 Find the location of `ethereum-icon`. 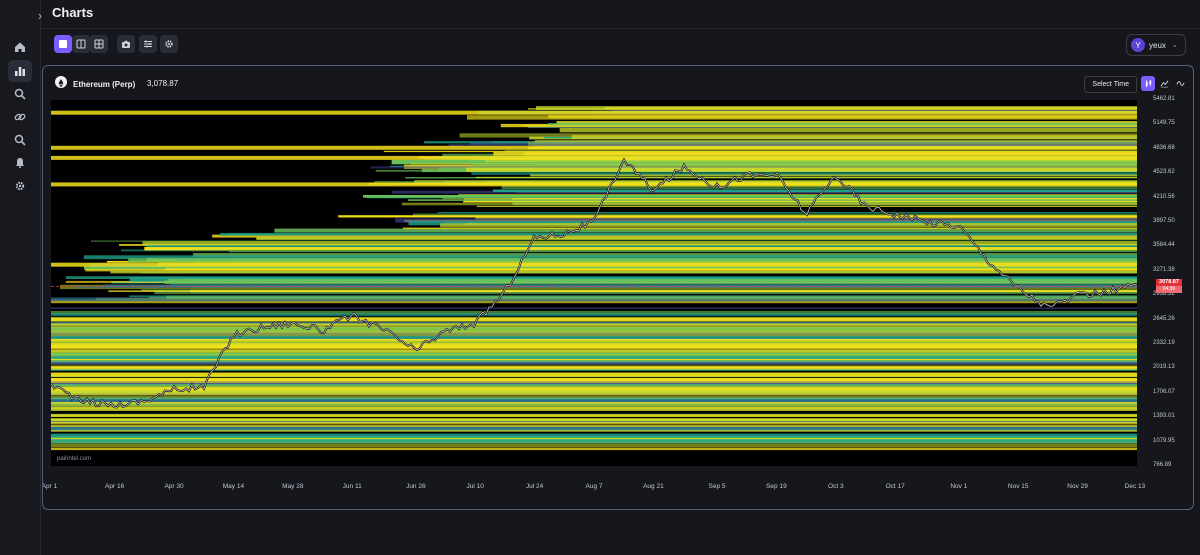

ethereum-icon is located at coordinates (61, 82).